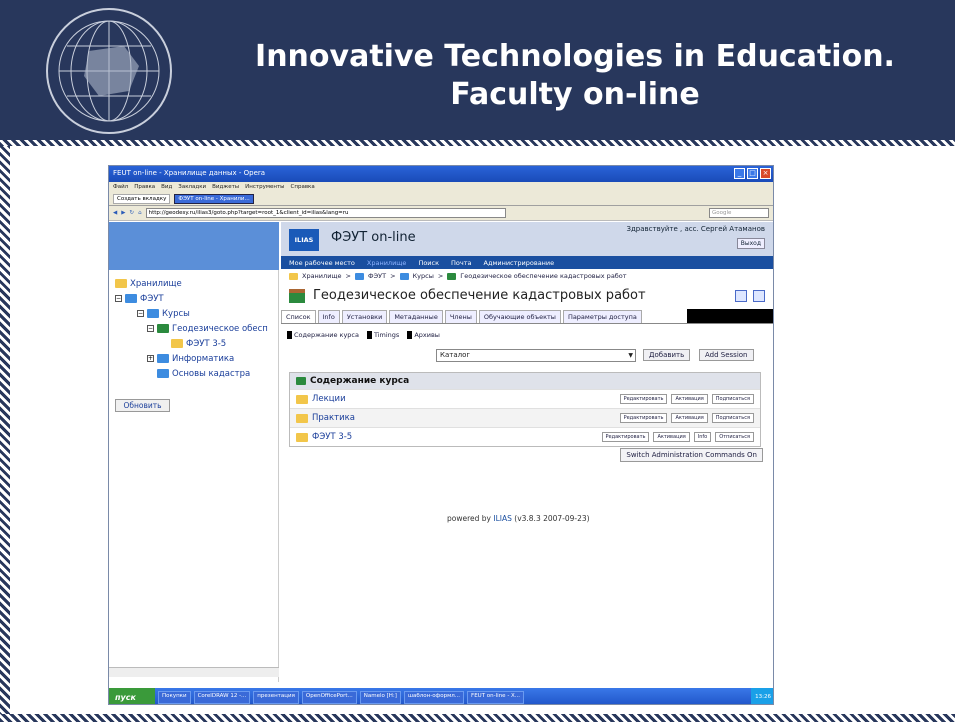 Image resolution: width=955 pixels, height=722 pixels. What do you see at coordinates (333, 418) in the screenshot?
I see `list-item-label: Практика` at bounding box center [333, 418].